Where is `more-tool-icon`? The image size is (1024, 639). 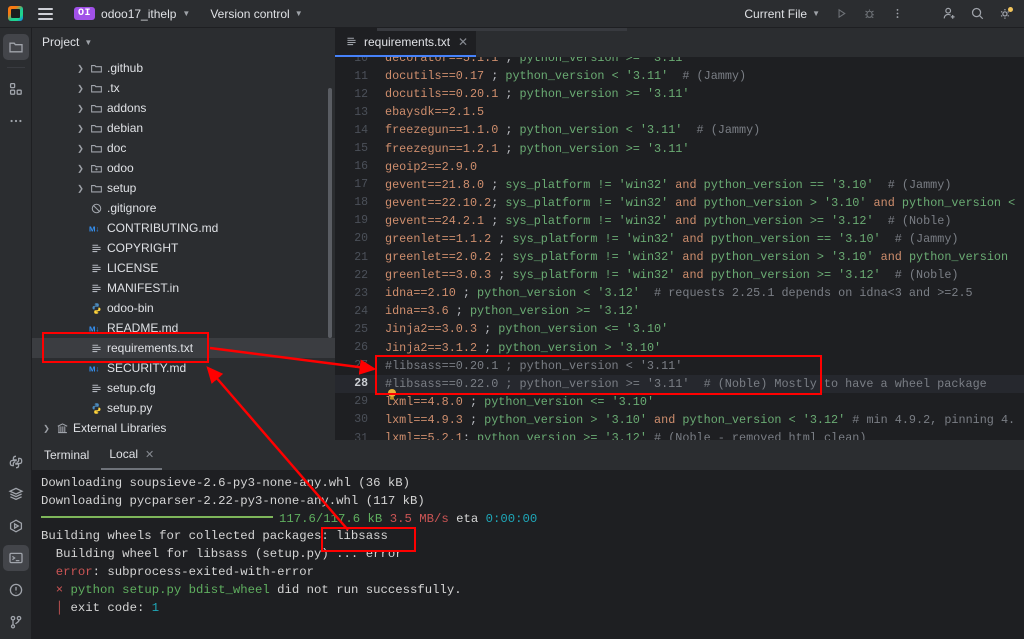
more-tool-icon is located at coordinates (16, 121).